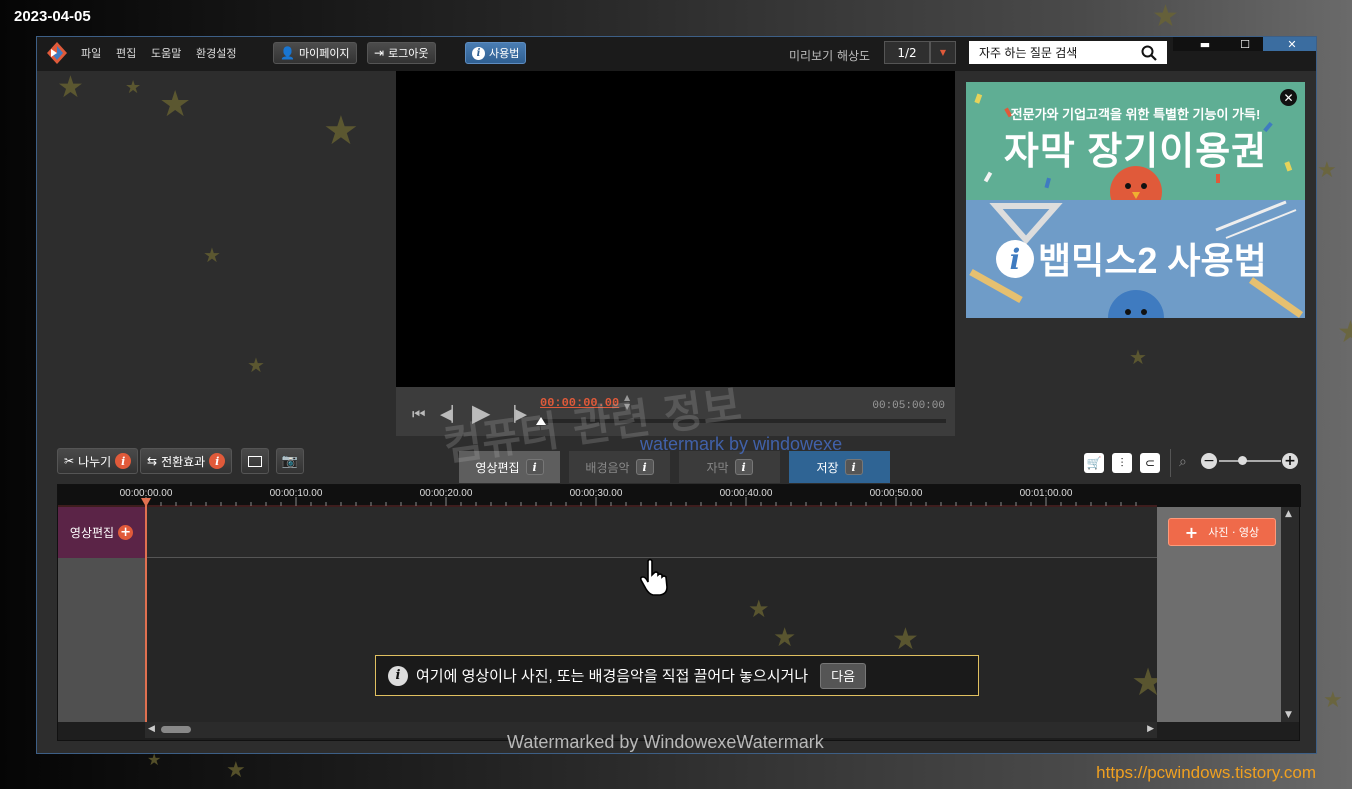 The image size is (1352, 789). What do you see at coordinates (1288, 514) in the screenshot?
I see `scroll-up-icon: ▲` at bounding box center [1288, 514].